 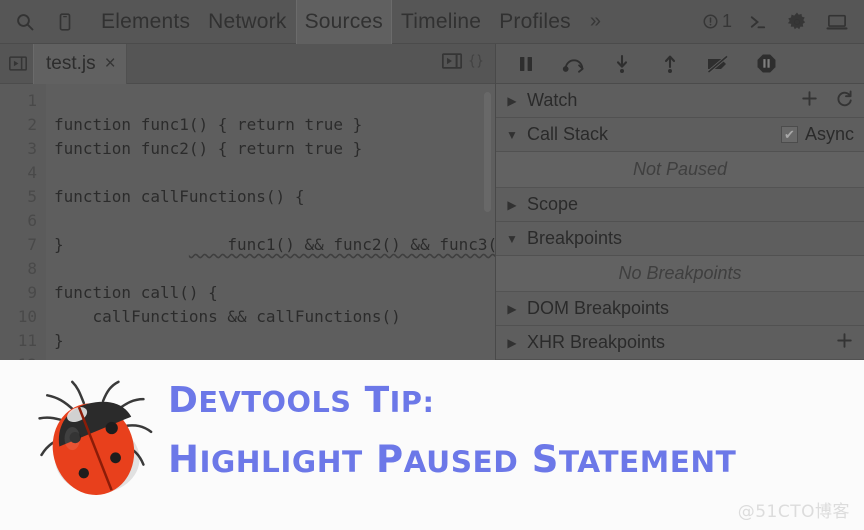 What do you see at coordinates (680, 343) in the screenshot?
I see `section-xhr-breakpoints: ▶ XHR Breakpoints` at bounding box center [680, 343].